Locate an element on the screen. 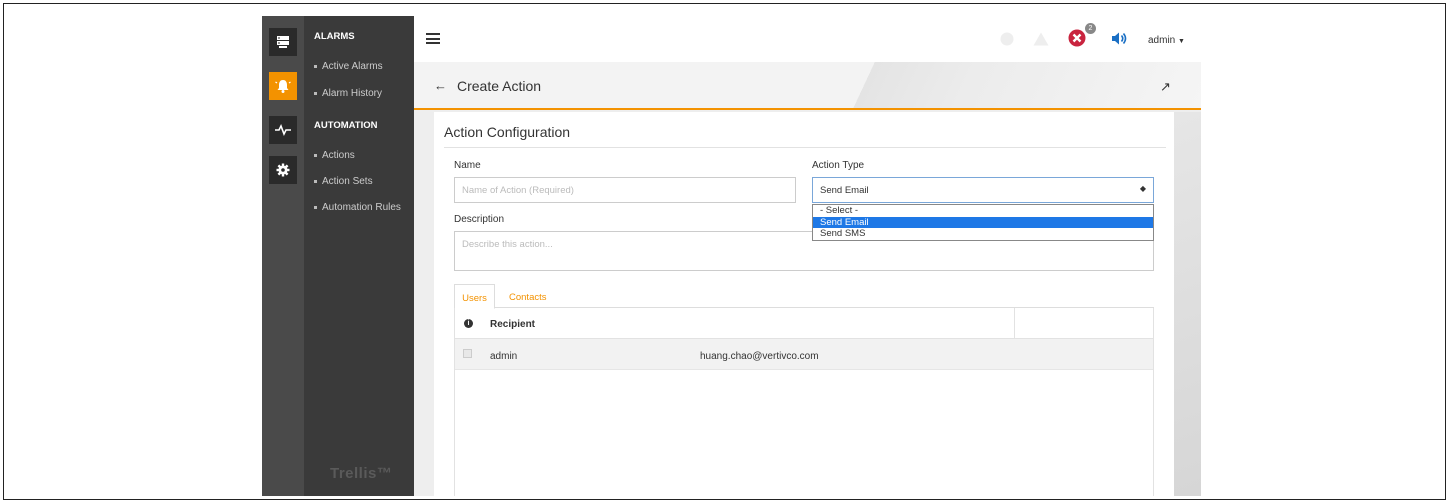 The image size is (1450, 504). column-divider is located at coordinates (1014, 323).